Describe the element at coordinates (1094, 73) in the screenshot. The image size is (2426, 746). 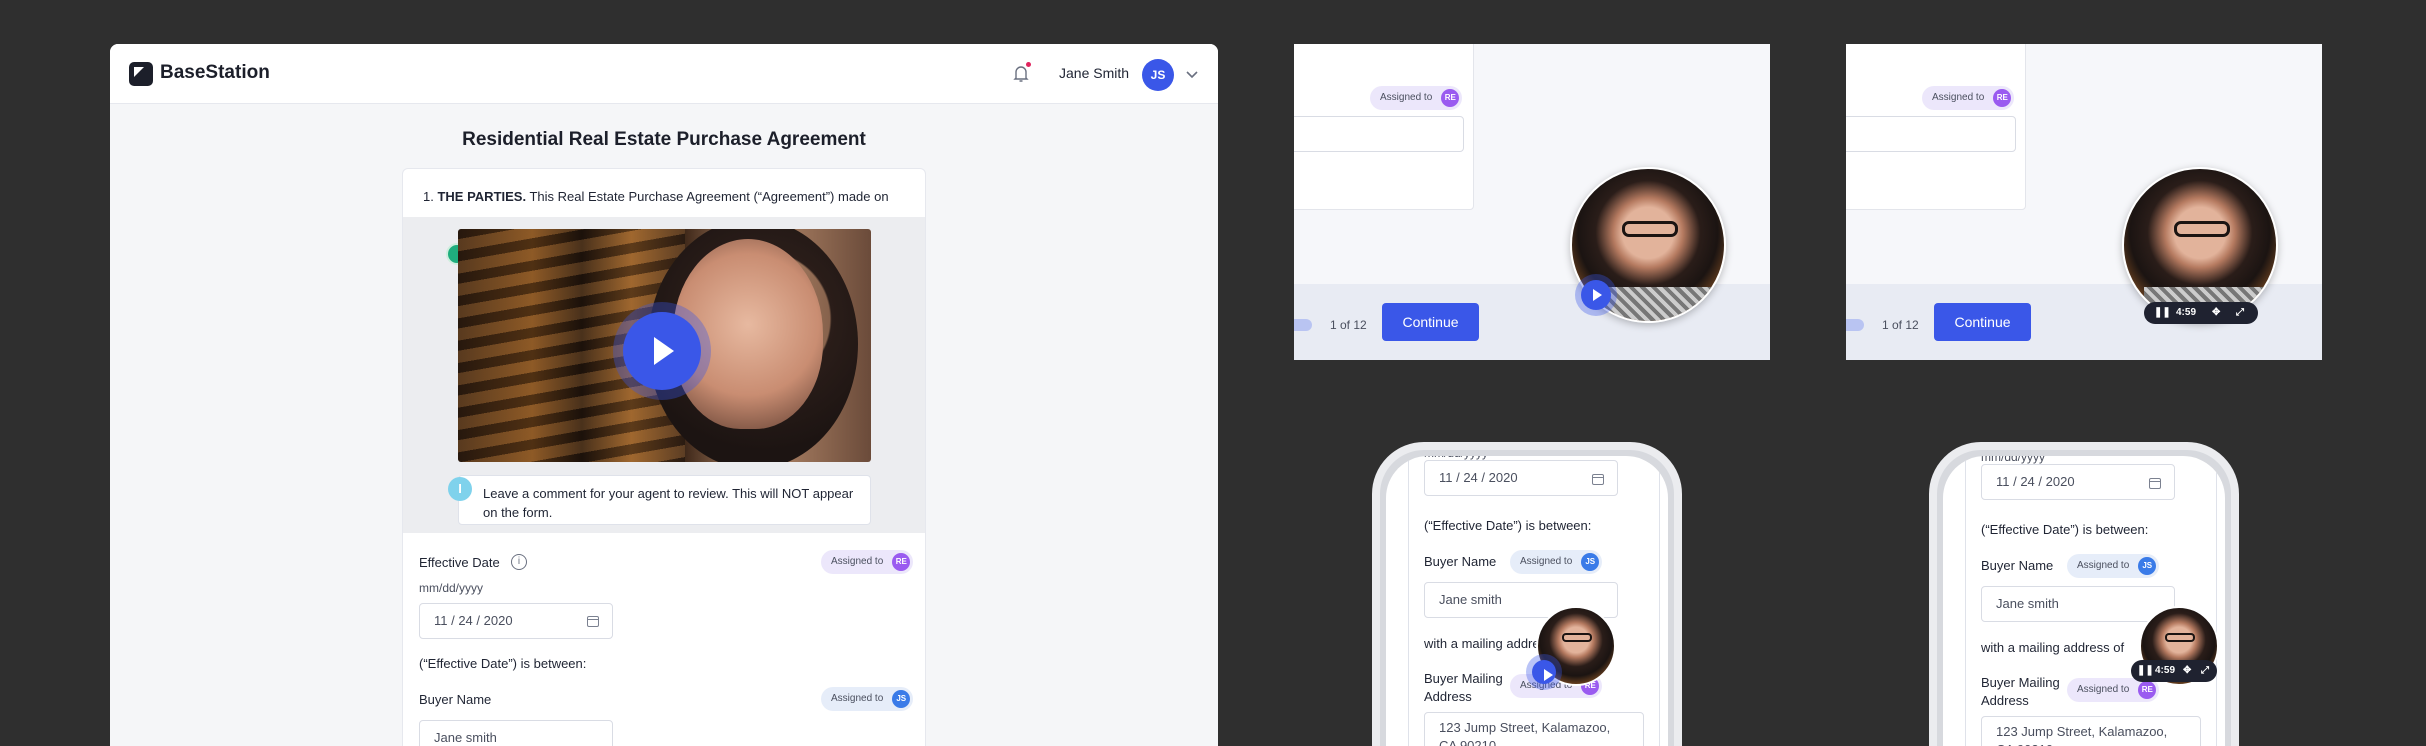
I see `user-name: Jane Smith` at that location.